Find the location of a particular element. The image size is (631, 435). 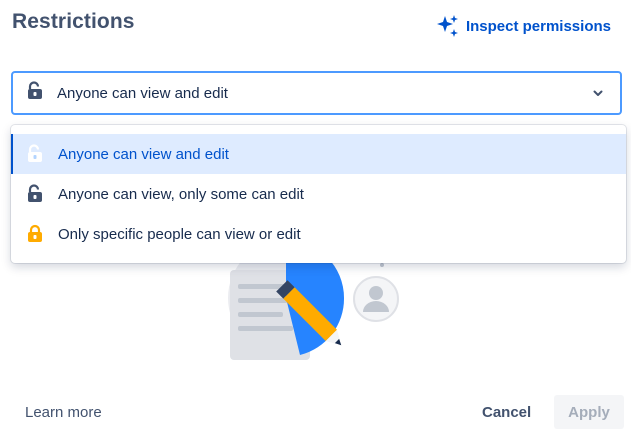

restriction-select: Anyone can view and edit is located at coordinates (316, 93).